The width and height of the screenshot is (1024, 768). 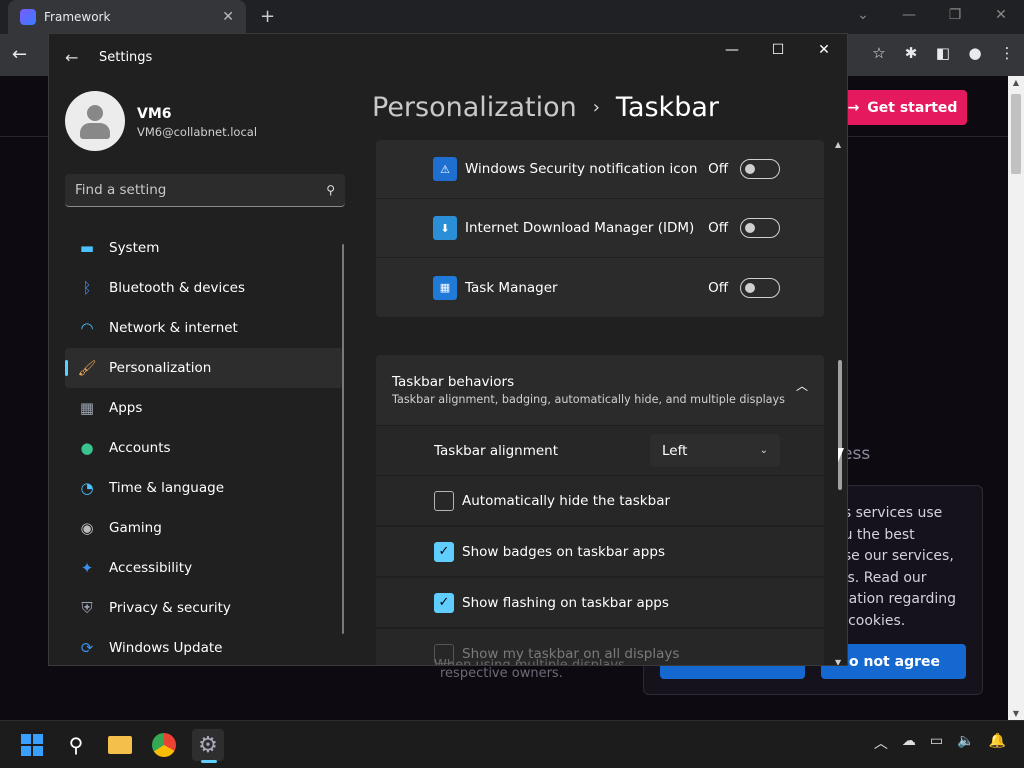 What do you see at coordinates (87, 328) in the screenshot?
I see `wifi-icon: ◠` at bounding box center [87, 328].